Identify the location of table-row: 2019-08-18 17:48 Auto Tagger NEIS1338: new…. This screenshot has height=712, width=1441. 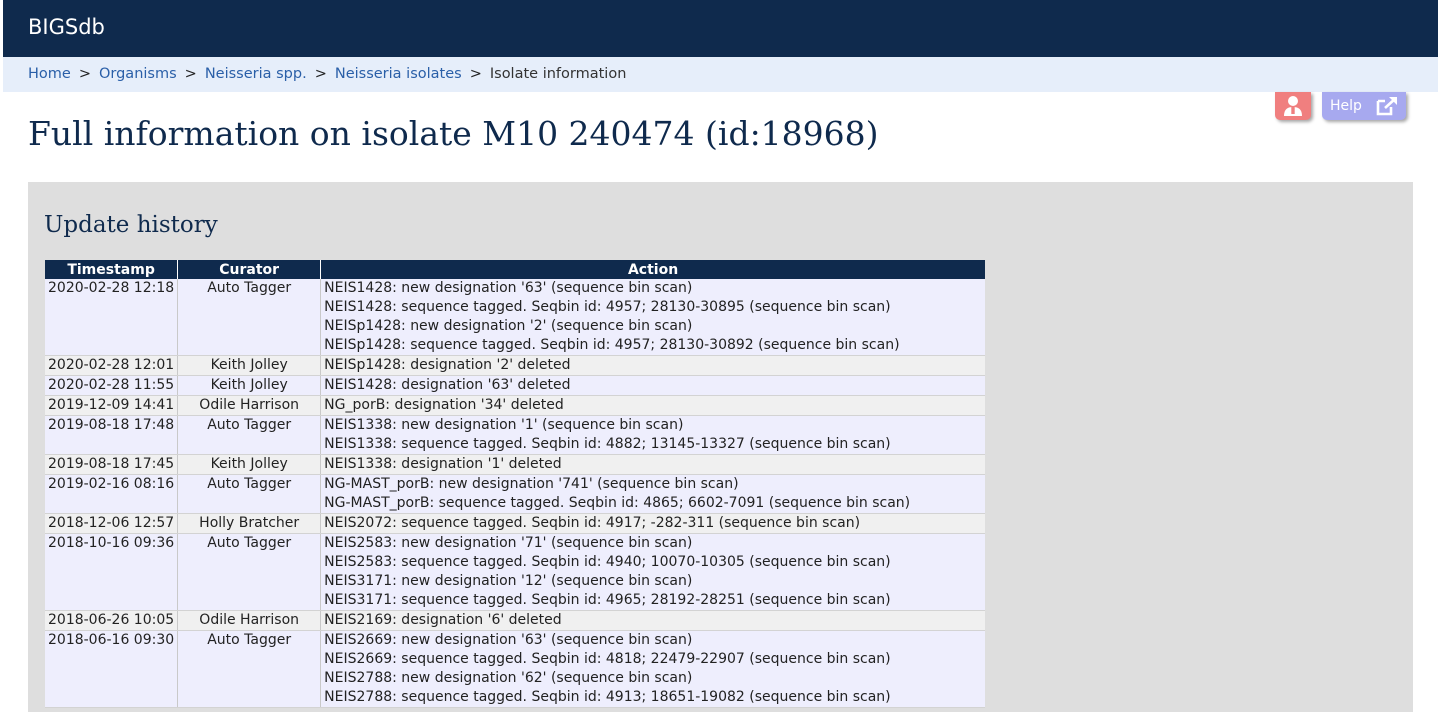
(515, 435).